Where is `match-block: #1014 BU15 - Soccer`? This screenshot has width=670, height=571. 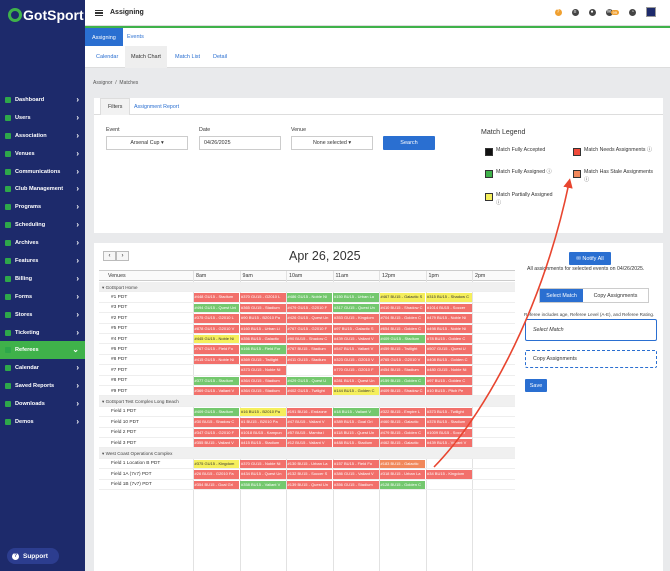 match-block: #1014 BU15 - Soccer is located at coordinates (449, 308).